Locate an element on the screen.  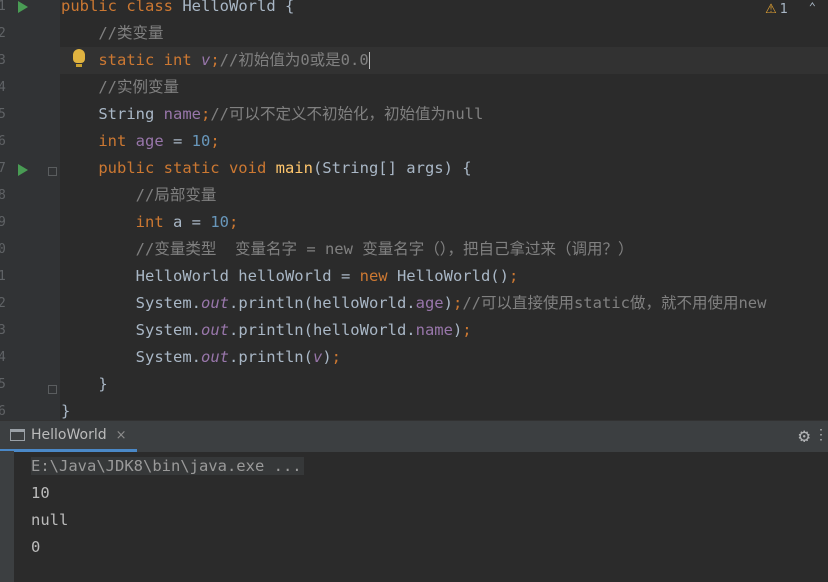
code-line: //局部变量 is located at coordinates (139, 195).